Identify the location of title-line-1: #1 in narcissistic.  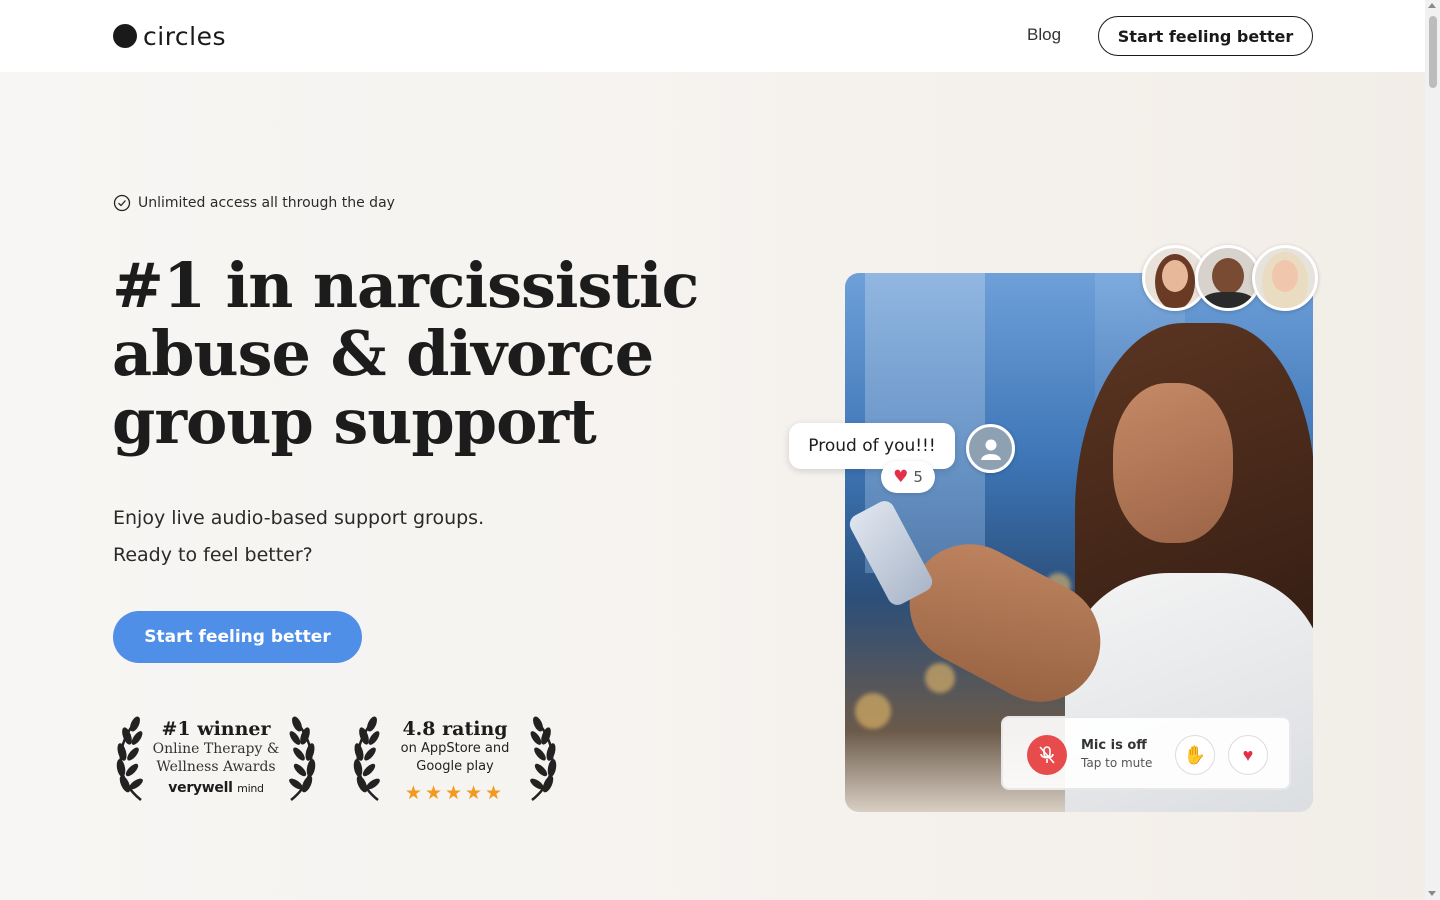
(405, 285).